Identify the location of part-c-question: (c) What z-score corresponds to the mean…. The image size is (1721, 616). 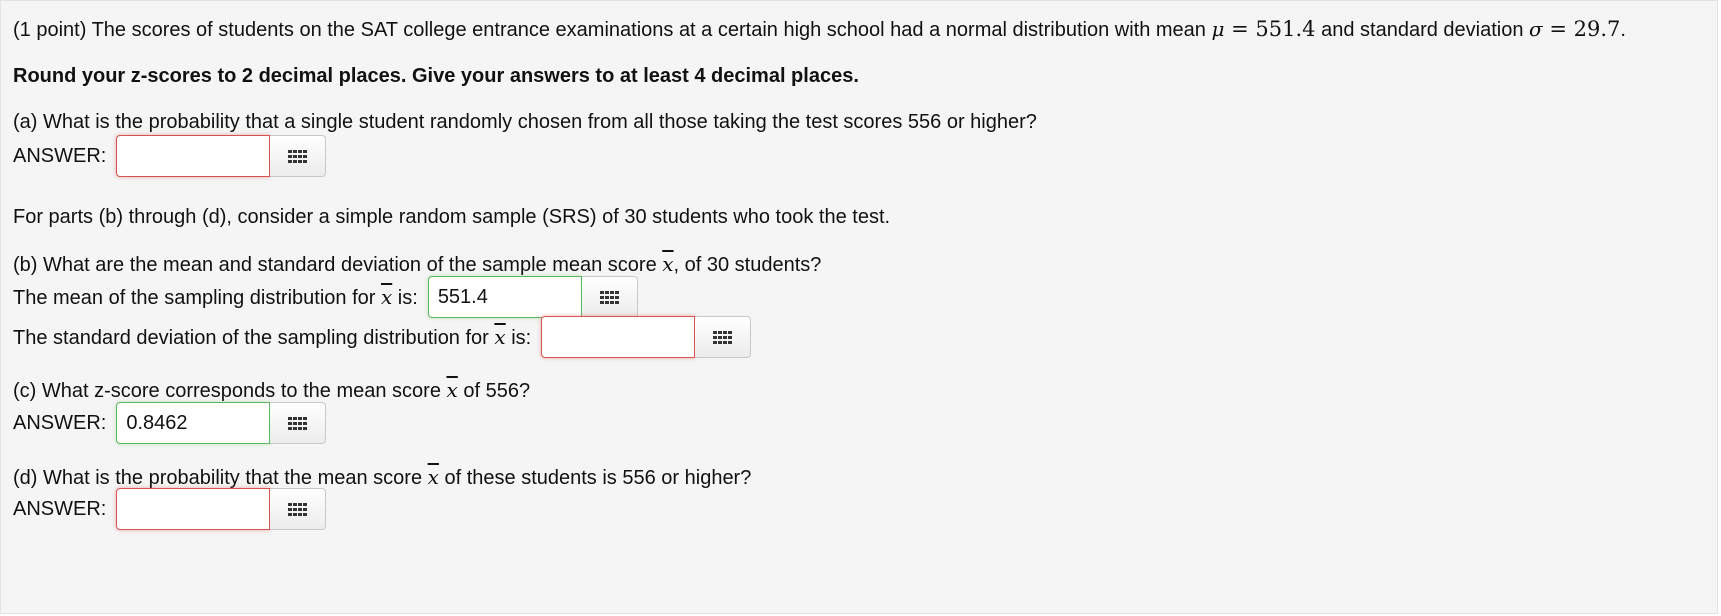
(271, 390).